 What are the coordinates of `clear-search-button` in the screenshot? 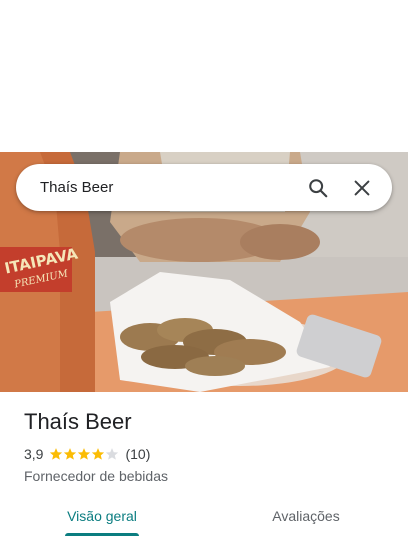 It's located at (362, 188).